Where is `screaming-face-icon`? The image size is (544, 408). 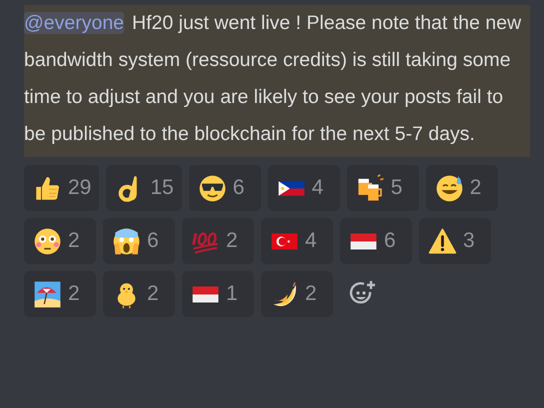
screaming-face-icon is located at coordinates (126, 241).